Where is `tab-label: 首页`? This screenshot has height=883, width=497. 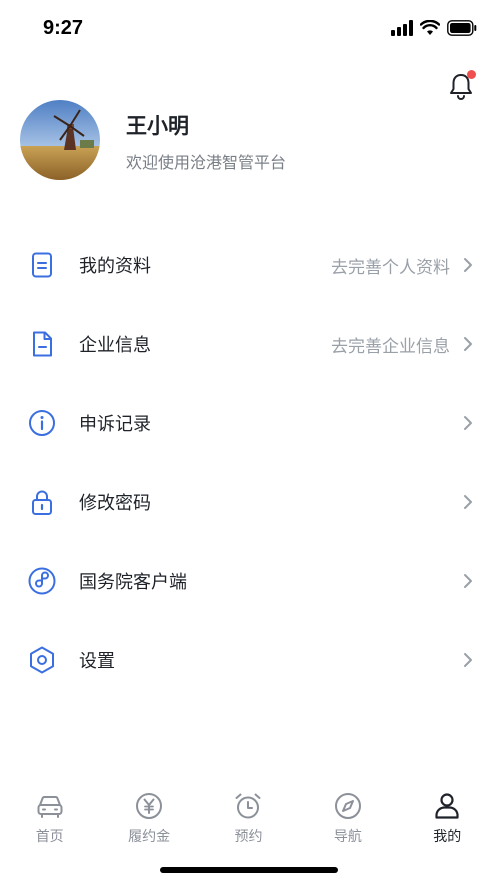
tab-label: 首页 is located at coordinates (49, 837).